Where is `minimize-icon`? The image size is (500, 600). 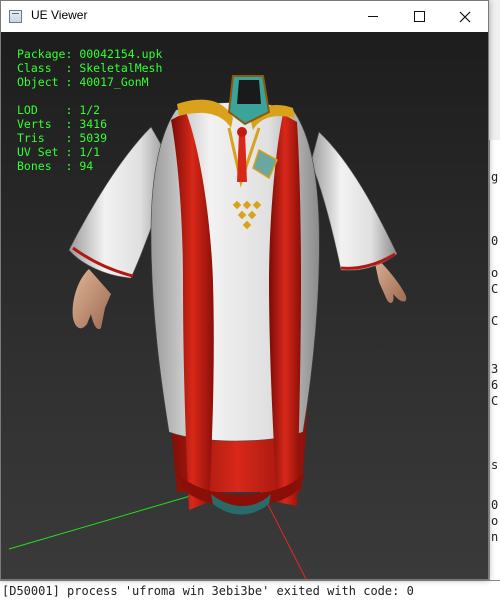 minimize-icon is located at coordinates (373, 16).